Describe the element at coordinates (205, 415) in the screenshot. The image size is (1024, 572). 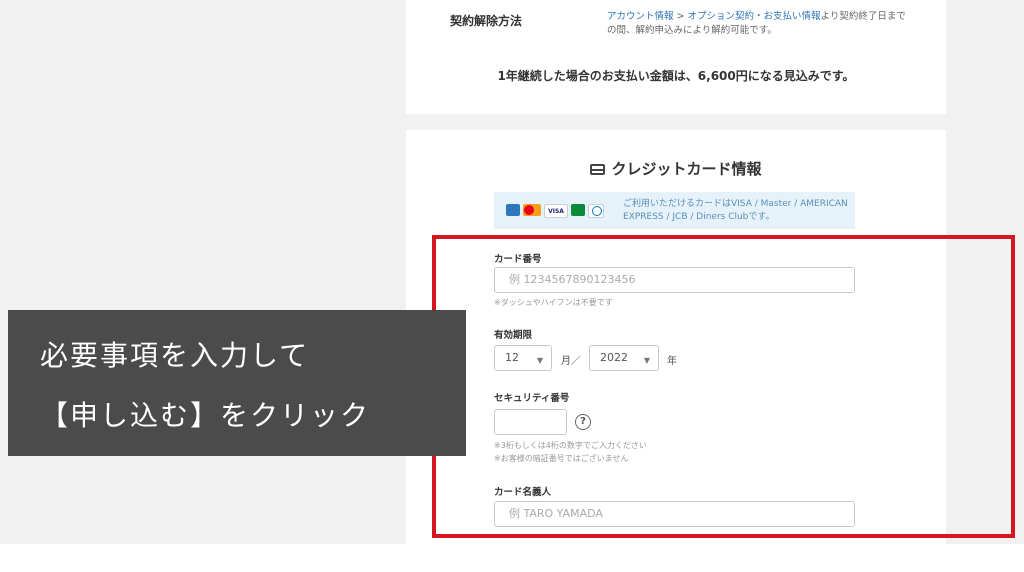
I see `instruction-line-2: 【申し込む】をクリック` at that location.